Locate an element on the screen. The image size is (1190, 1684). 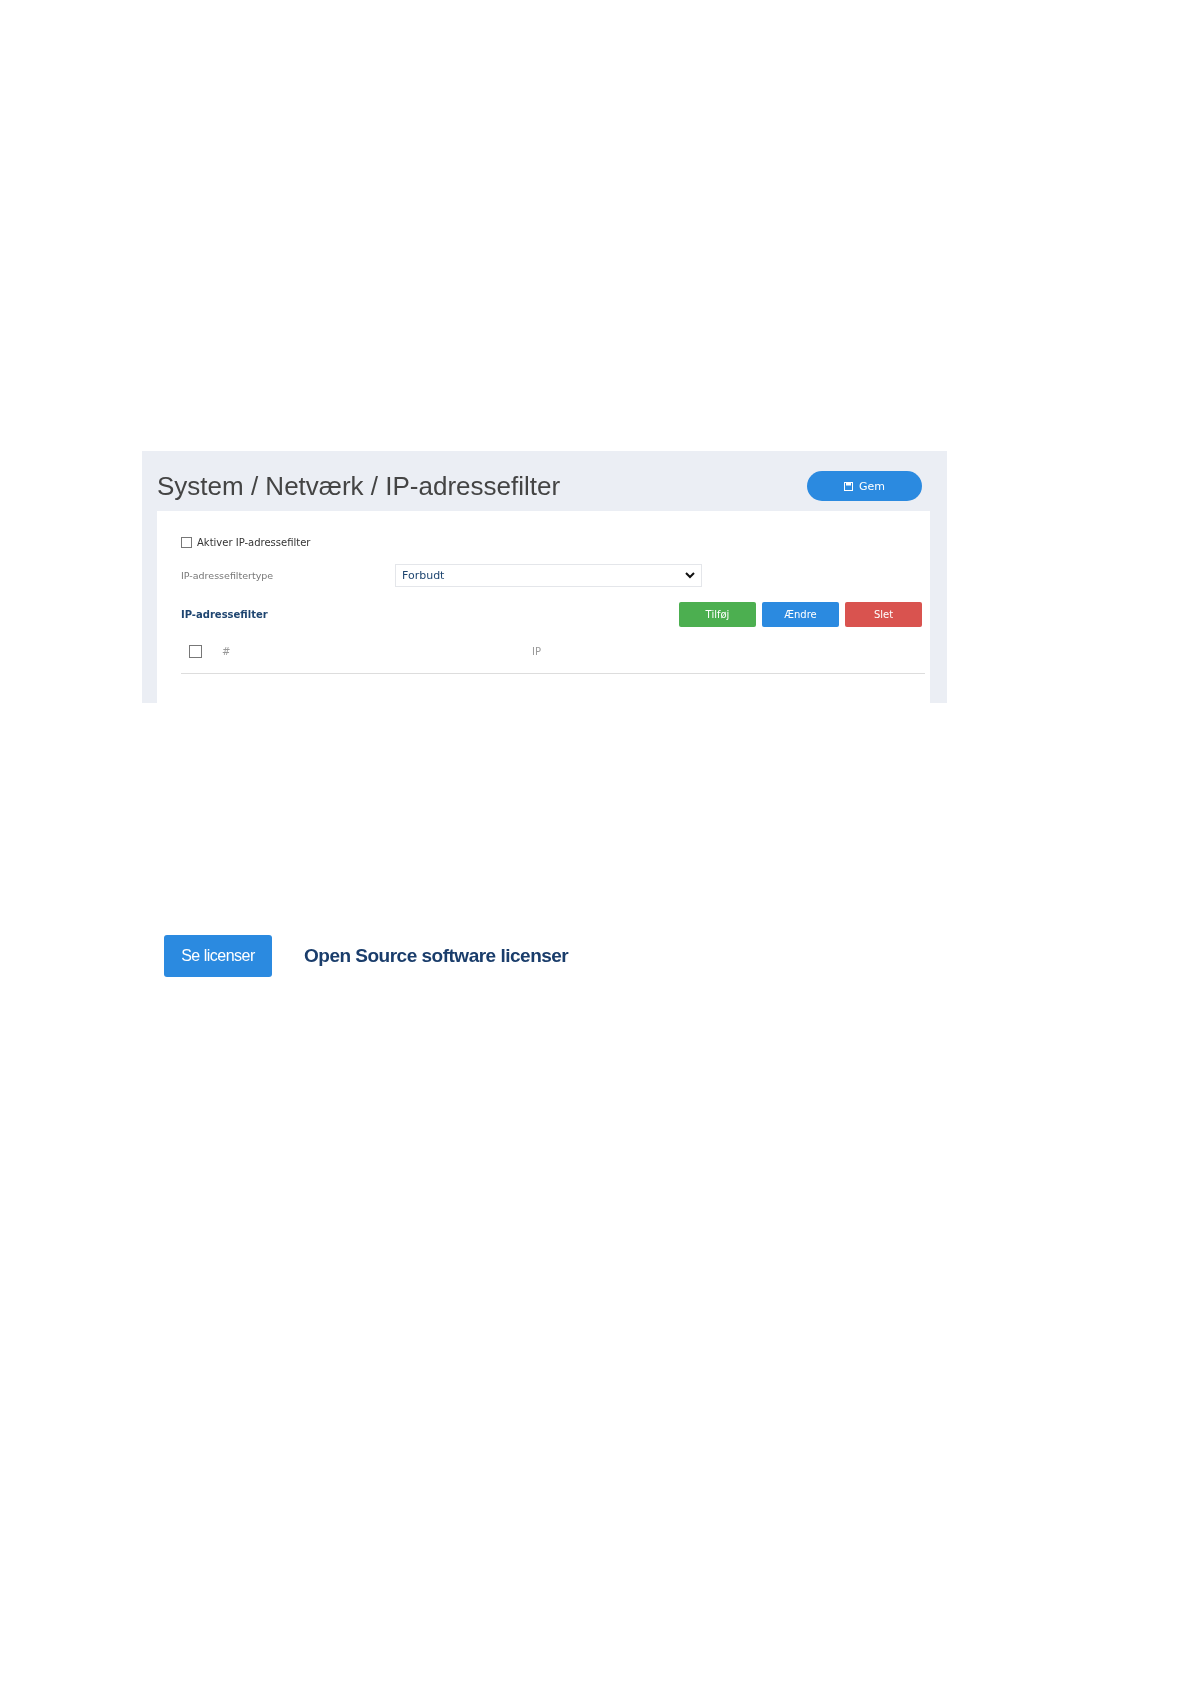
add-button: Tilføj is located at coordinates (717, 614).